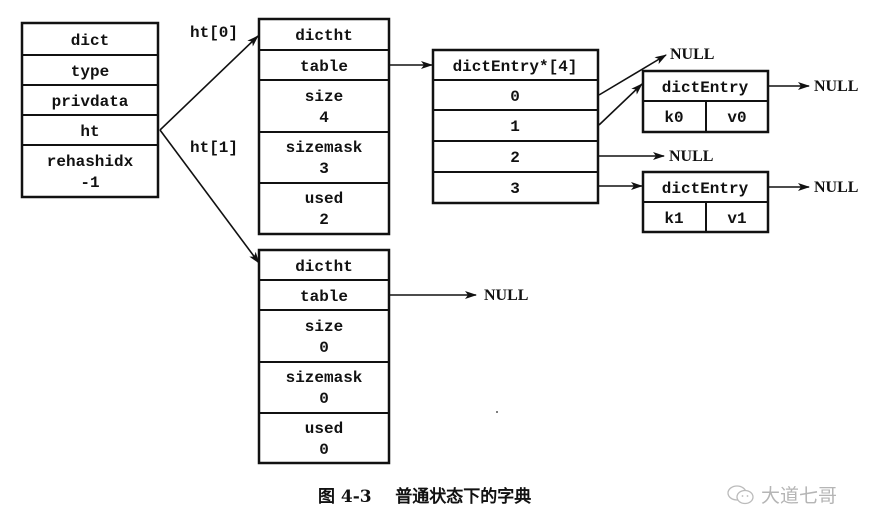 Image resolution: width=885 pixels, height=530 pixels. Describe the element at coordinates (515, 158) in the screenshot. I see `bucket-2: 2` at that location.